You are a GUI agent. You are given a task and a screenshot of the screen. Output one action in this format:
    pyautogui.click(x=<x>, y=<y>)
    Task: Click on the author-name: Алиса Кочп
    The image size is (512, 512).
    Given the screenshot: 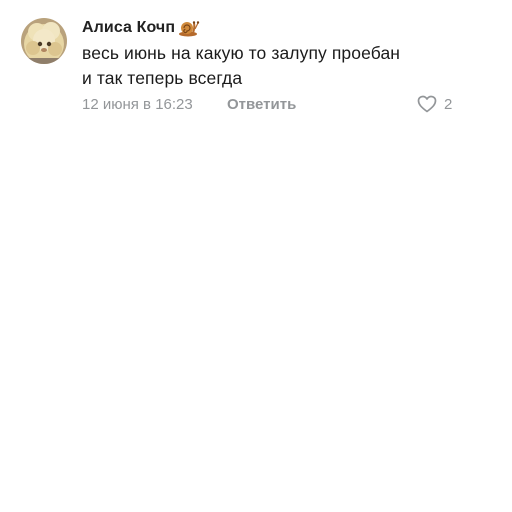 What is the action you would take?
    pyautogui.click(x=128, y=28)
    